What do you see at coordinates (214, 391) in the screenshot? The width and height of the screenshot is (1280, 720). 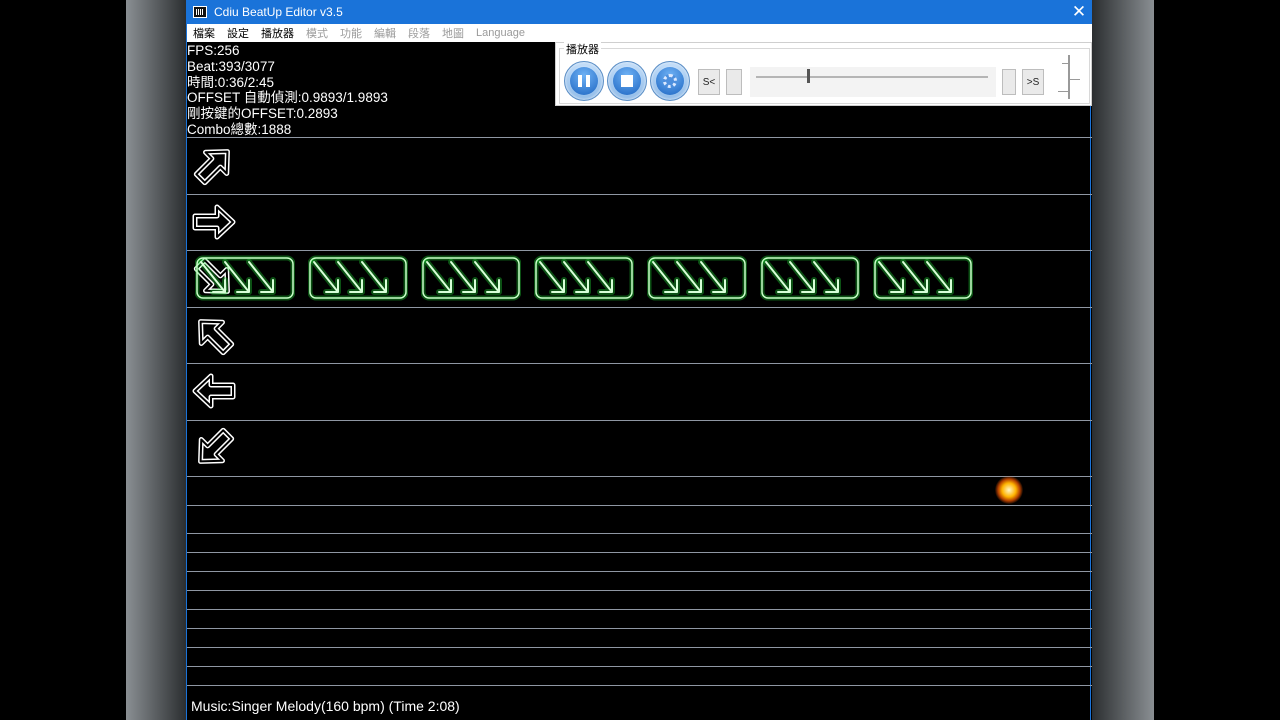 I see `arrow-left-icon` at bounding box center [214, 391].